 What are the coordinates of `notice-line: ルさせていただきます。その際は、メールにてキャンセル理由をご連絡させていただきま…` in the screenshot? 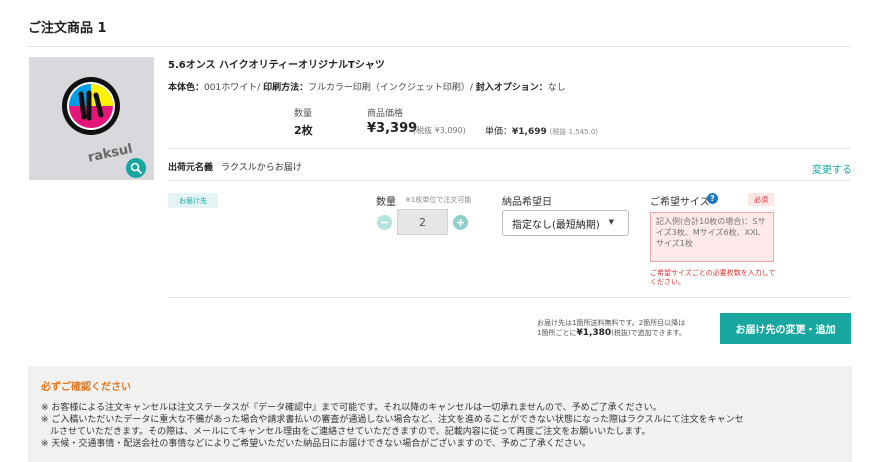 It's located at (346, 432).